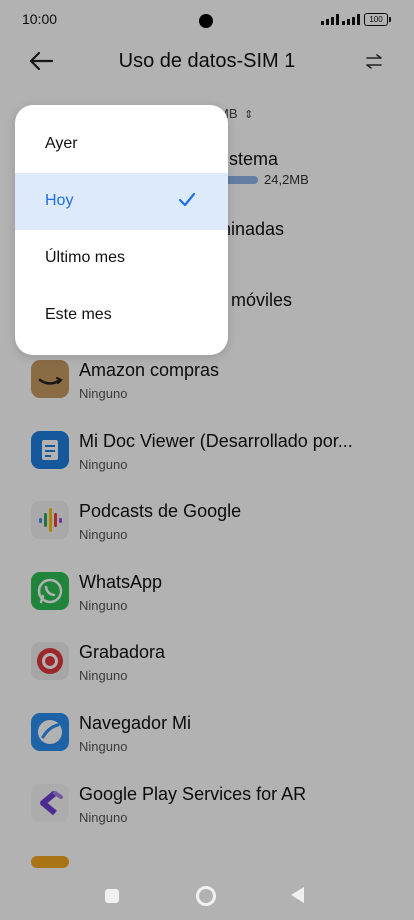 This screenshot has width=414, height=920. I want to click on menu-item-label: Hoy, so click(59, 200).